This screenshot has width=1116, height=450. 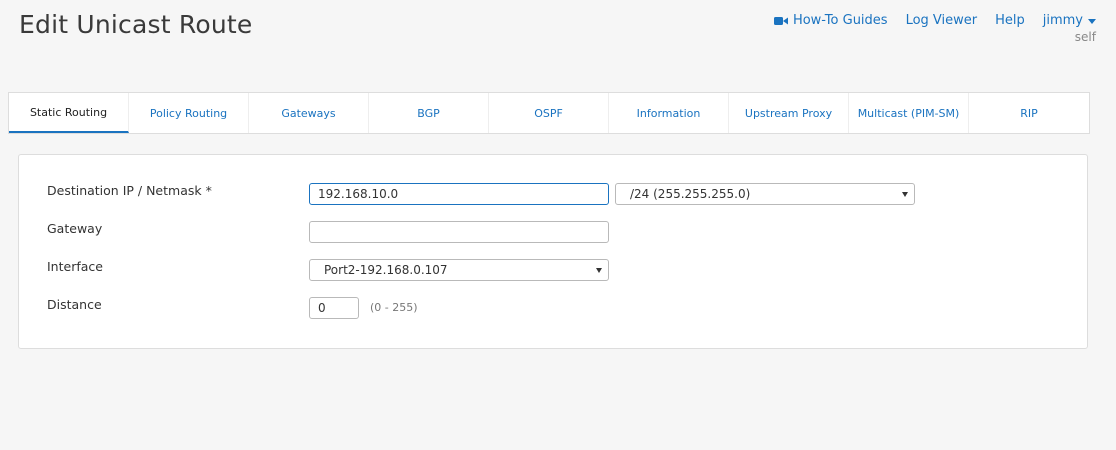 What do you see at coordinates (669, 113) in the screenshot?
I see `tab-information: Information` at bounding box center [669, 113].